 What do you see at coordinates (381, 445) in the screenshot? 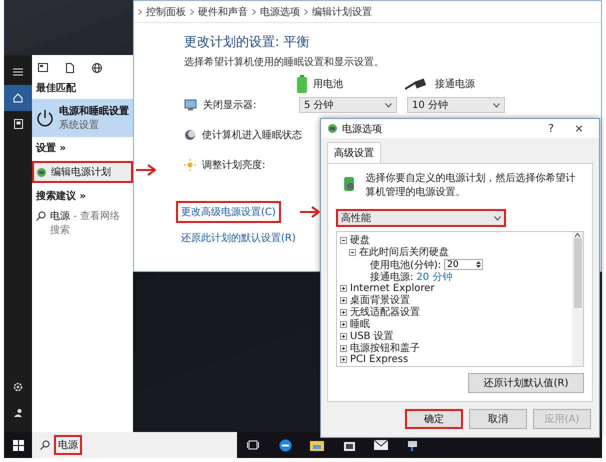
I see `mail-icon` at bounding box center [381, 445].